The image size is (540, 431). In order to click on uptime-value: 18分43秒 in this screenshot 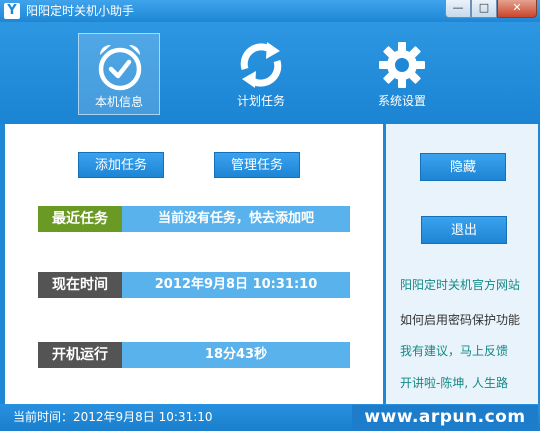, I will do `click(236, 354)`.